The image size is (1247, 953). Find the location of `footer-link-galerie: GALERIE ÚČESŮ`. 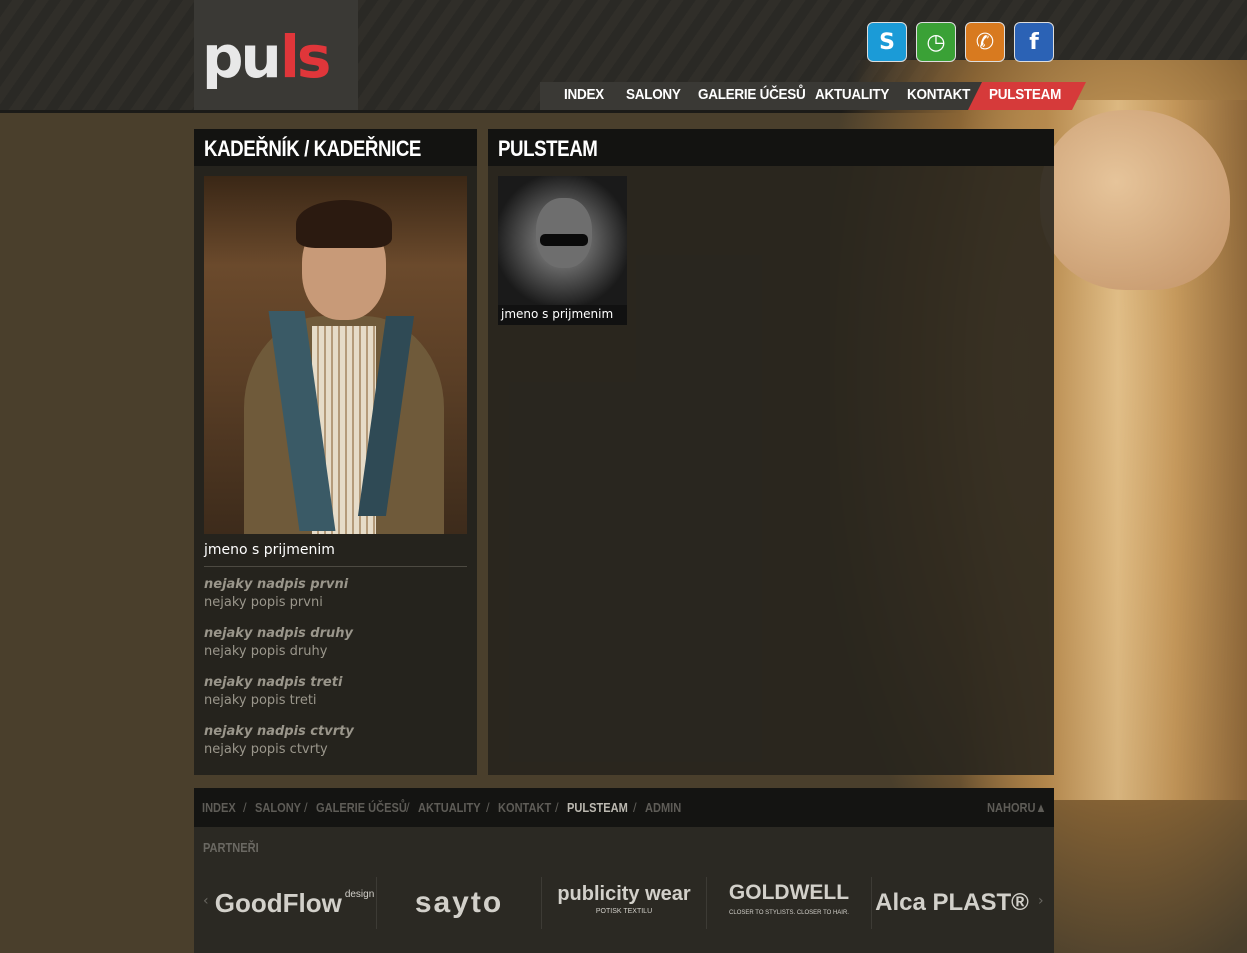

footer-link-galerie: GALERIE ÚČESŮ is located at coordinates (361, 807).